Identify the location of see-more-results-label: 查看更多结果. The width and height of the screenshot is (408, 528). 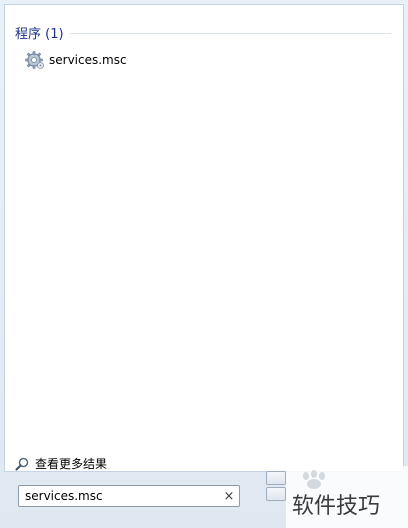
(71, 463).